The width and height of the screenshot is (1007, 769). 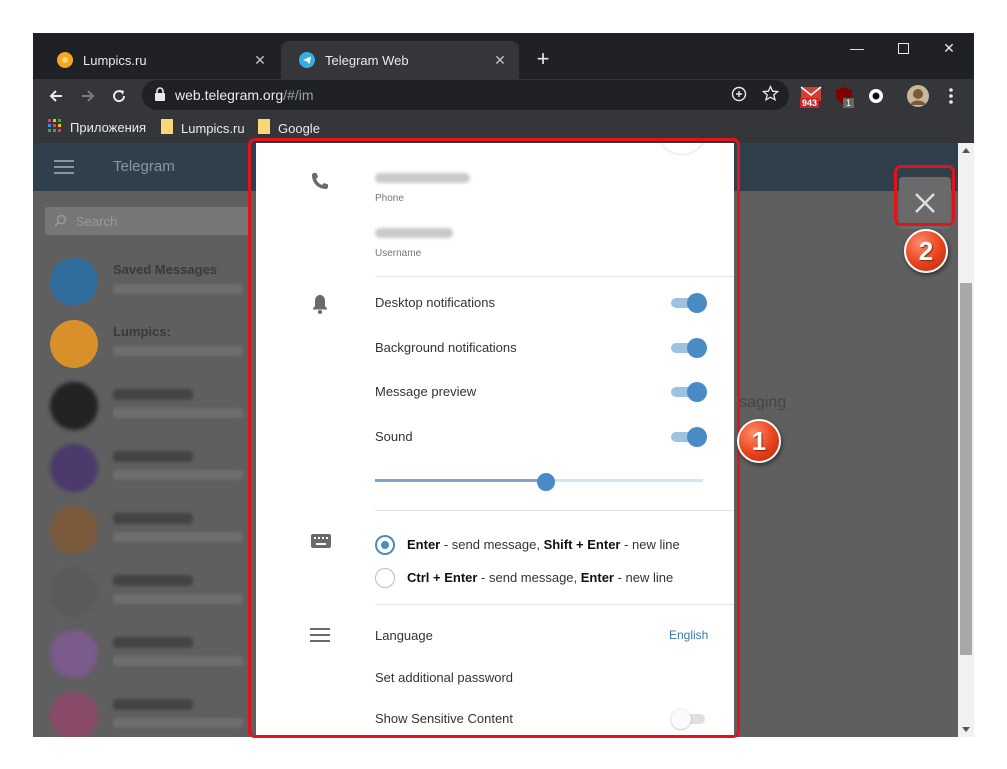 What do you see at coordinates (966, 469) in the screenshot?
I see `scrollbar-thumb` at bounding box center [966, 469].